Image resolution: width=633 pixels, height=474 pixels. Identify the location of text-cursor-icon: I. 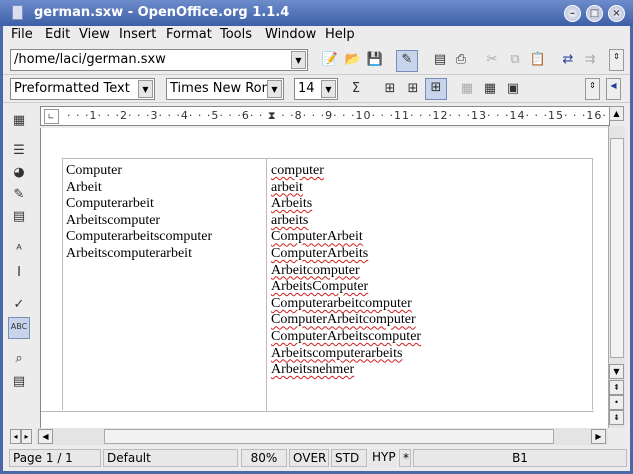
(19, 273).